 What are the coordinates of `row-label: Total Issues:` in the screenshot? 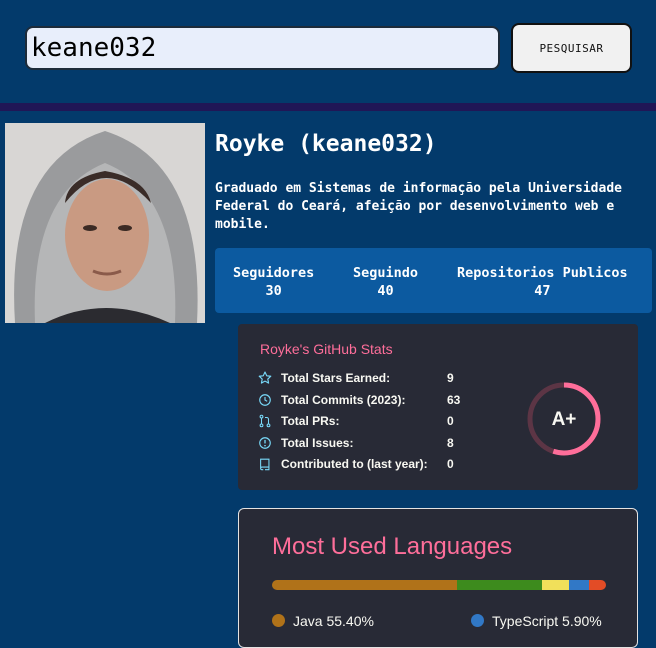 It's located at (317, 443).